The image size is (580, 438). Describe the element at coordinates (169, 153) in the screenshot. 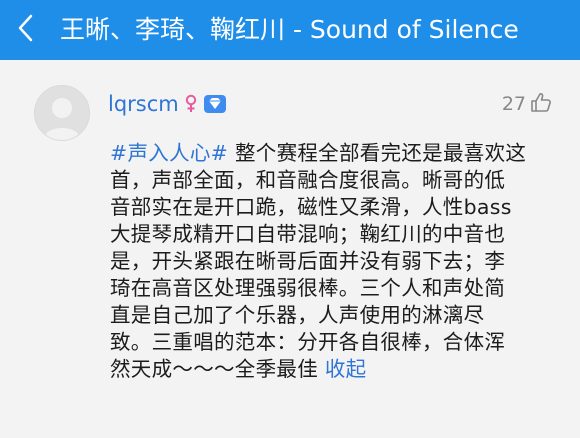

I see `hashtag-link: #声入人心#` at that location.